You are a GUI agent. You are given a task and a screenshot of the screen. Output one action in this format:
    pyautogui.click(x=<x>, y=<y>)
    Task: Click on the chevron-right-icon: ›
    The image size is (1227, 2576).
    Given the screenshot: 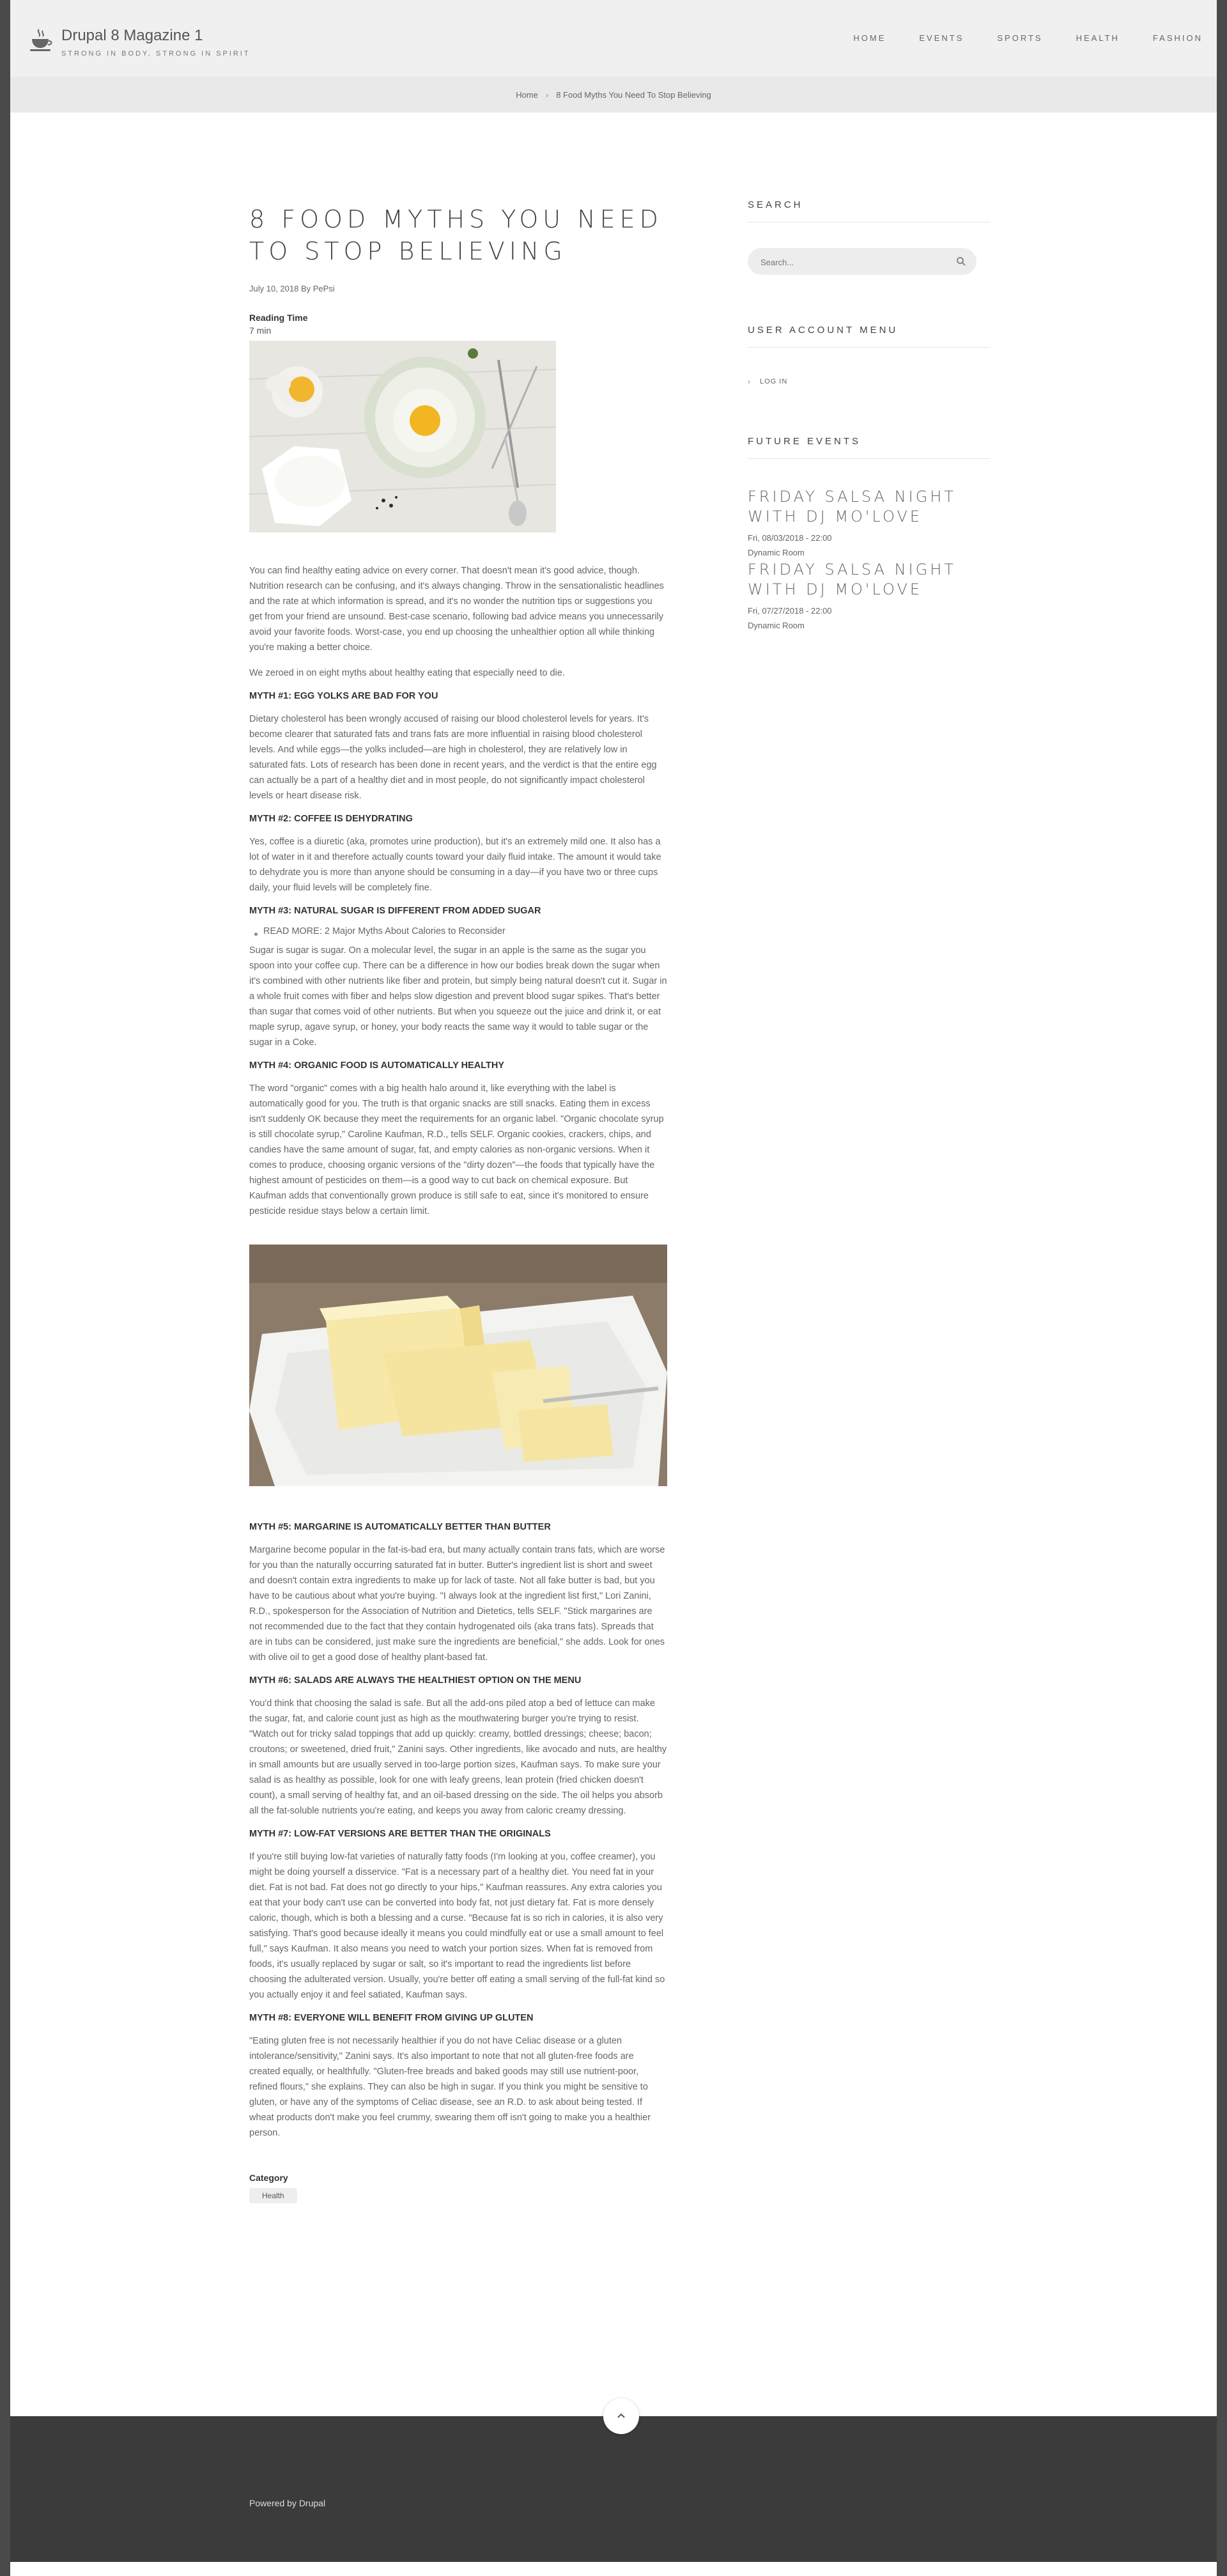 What is the action you would take?
    pyautogui.click(x=749, y=382)
    